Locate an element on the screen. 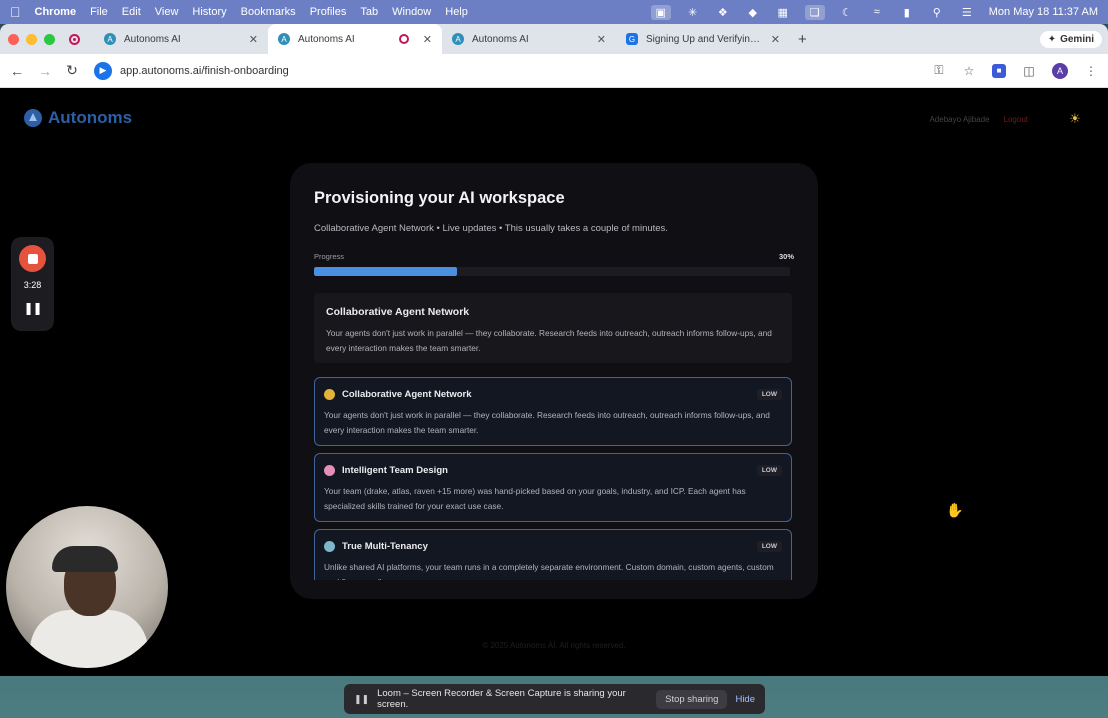  tab-autonoms-2: A Autonoms AI ✕ is located at coordinates (355, 39).